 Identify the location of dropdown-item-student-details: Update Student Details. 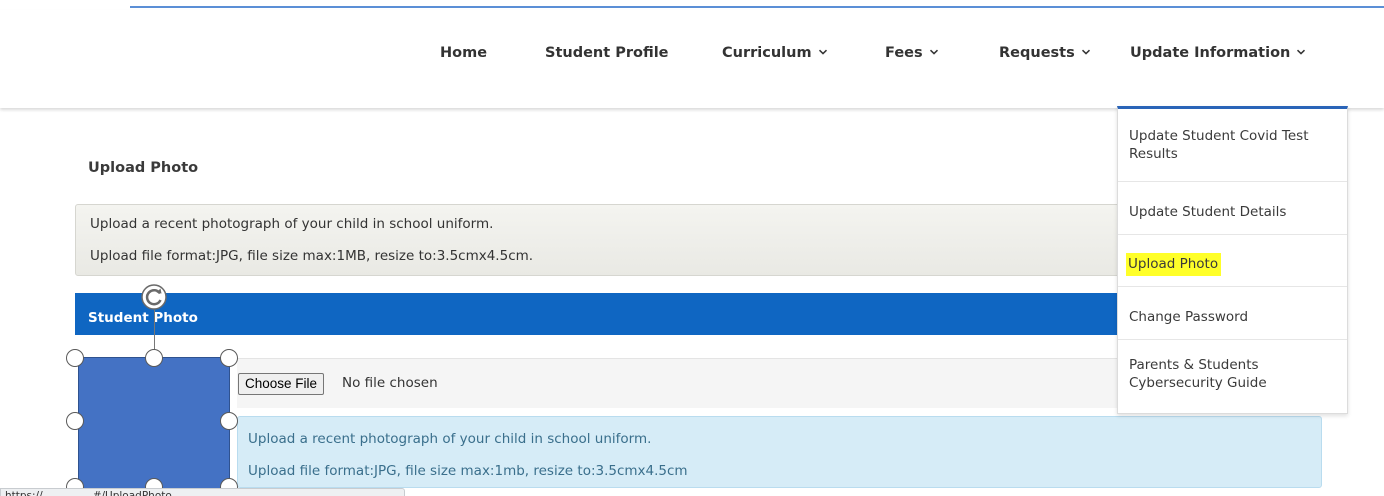
(1232, 208).